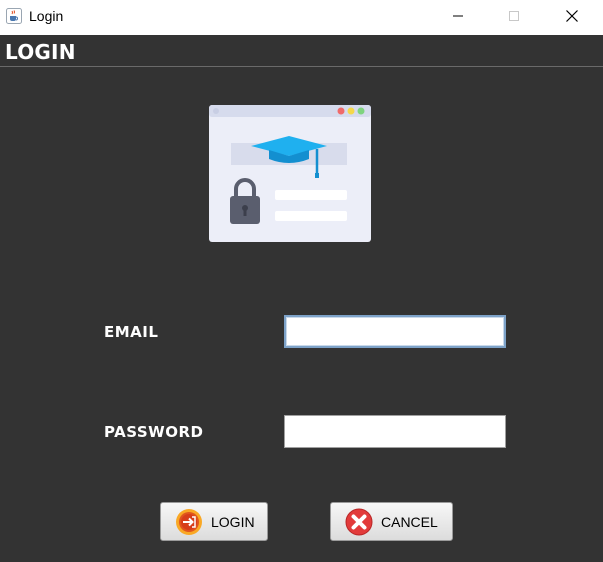 Image resolution: width=603 pixels, height=562 pixels. I want to click on java-coffee-cup-icon, so click(14, 16).